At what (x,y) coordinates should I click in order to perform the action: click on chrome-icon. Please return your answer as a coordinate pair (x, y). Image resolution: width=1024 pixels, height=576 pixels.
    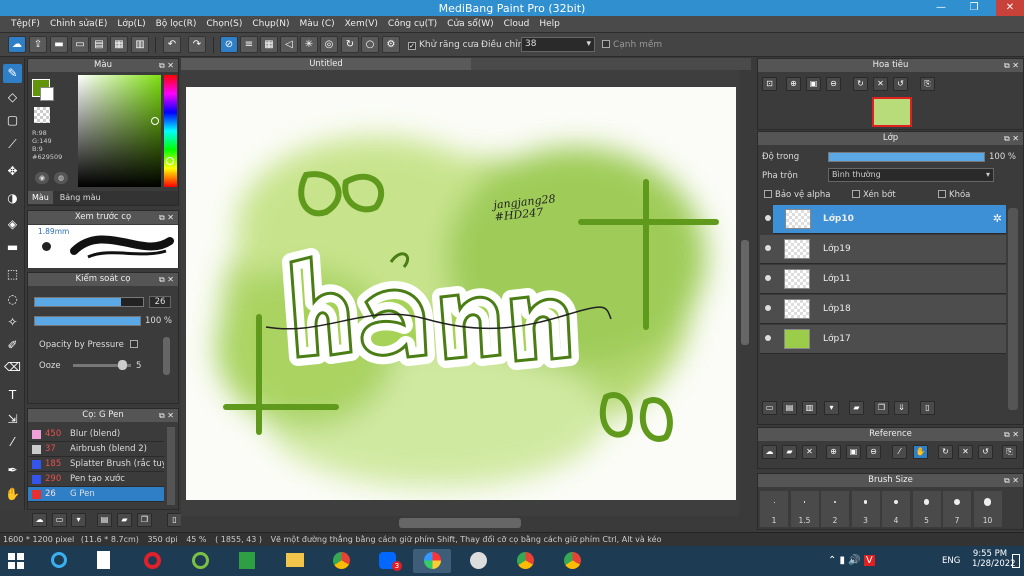
    Looking at the image, I should click on (341, 561).